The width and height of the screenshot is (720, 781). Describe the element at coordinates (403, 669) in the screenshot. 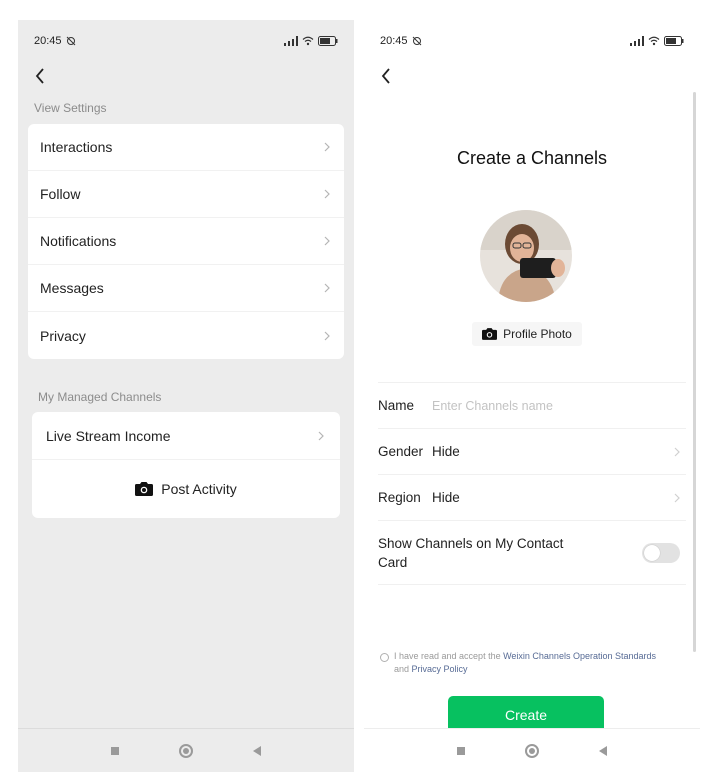

I see `agree-and: and` at that location.